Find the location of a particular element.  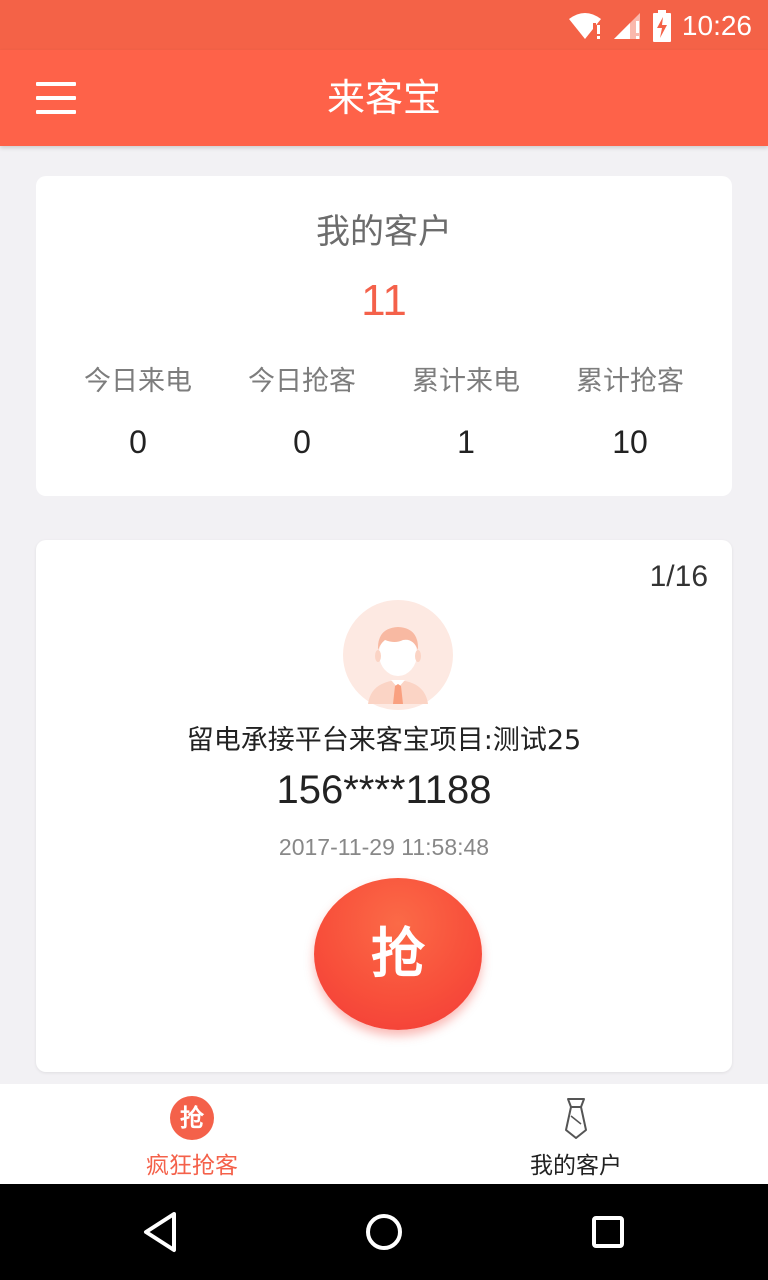

tab-my-customers: 我的客户 is located at coordinates (576, 1134).